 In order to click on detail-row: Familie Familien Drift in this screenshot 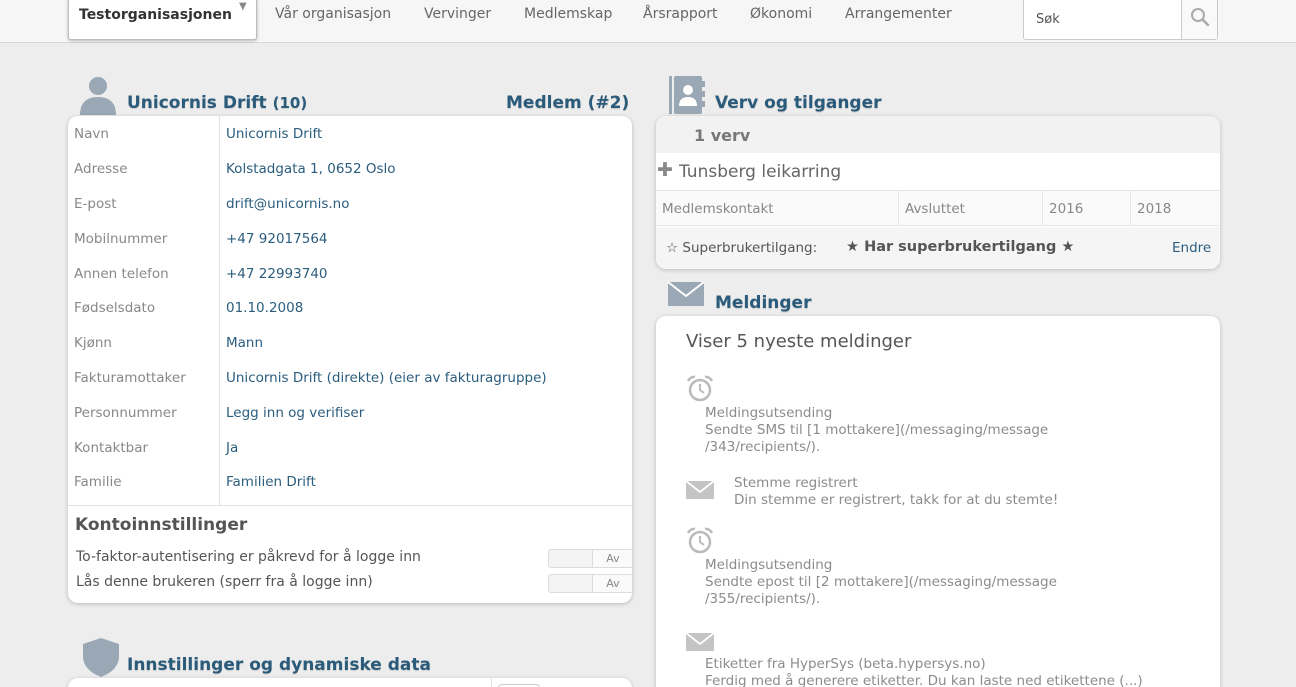, I will do `click(350, 481)`.